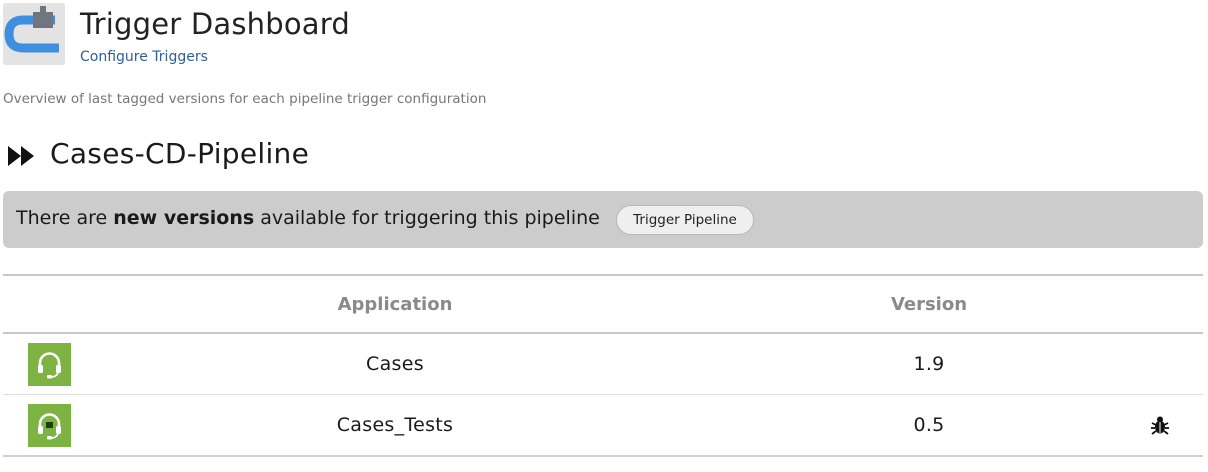 The height and width of the screenshot is (472, 1208). What do you see at coordinates (929, 304) in the screenshot?
I see `header-version: Version` at bounding box center [929, 304].